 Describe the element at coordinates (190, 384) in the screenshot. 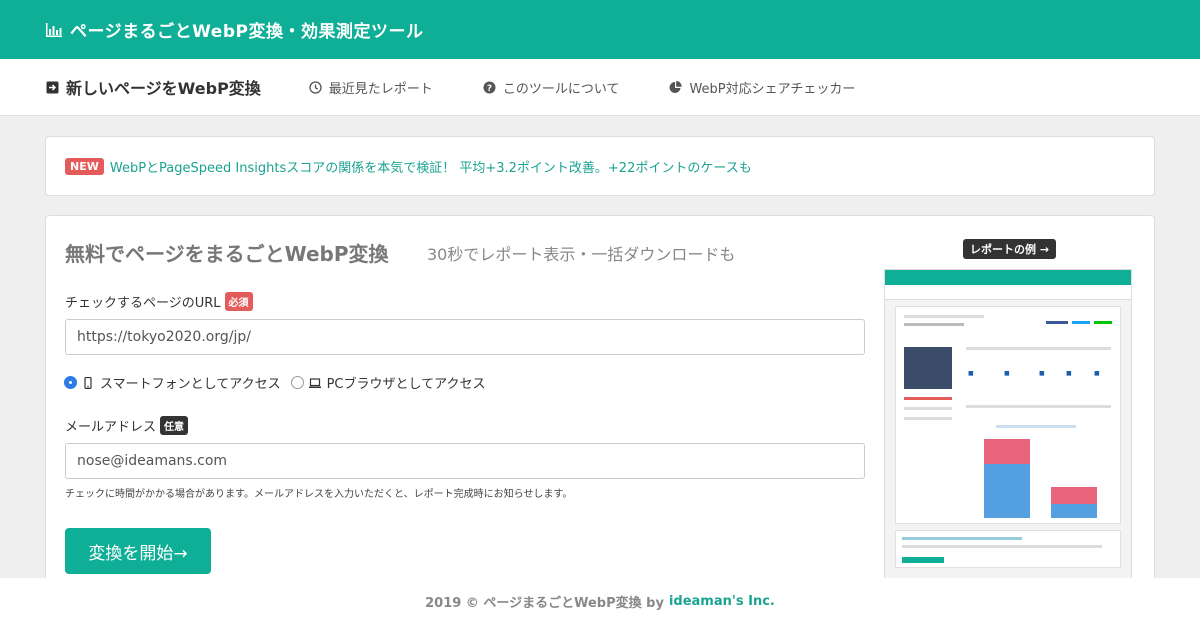

I see `radio-label: スマートフォンとしてアクセス` at that location.